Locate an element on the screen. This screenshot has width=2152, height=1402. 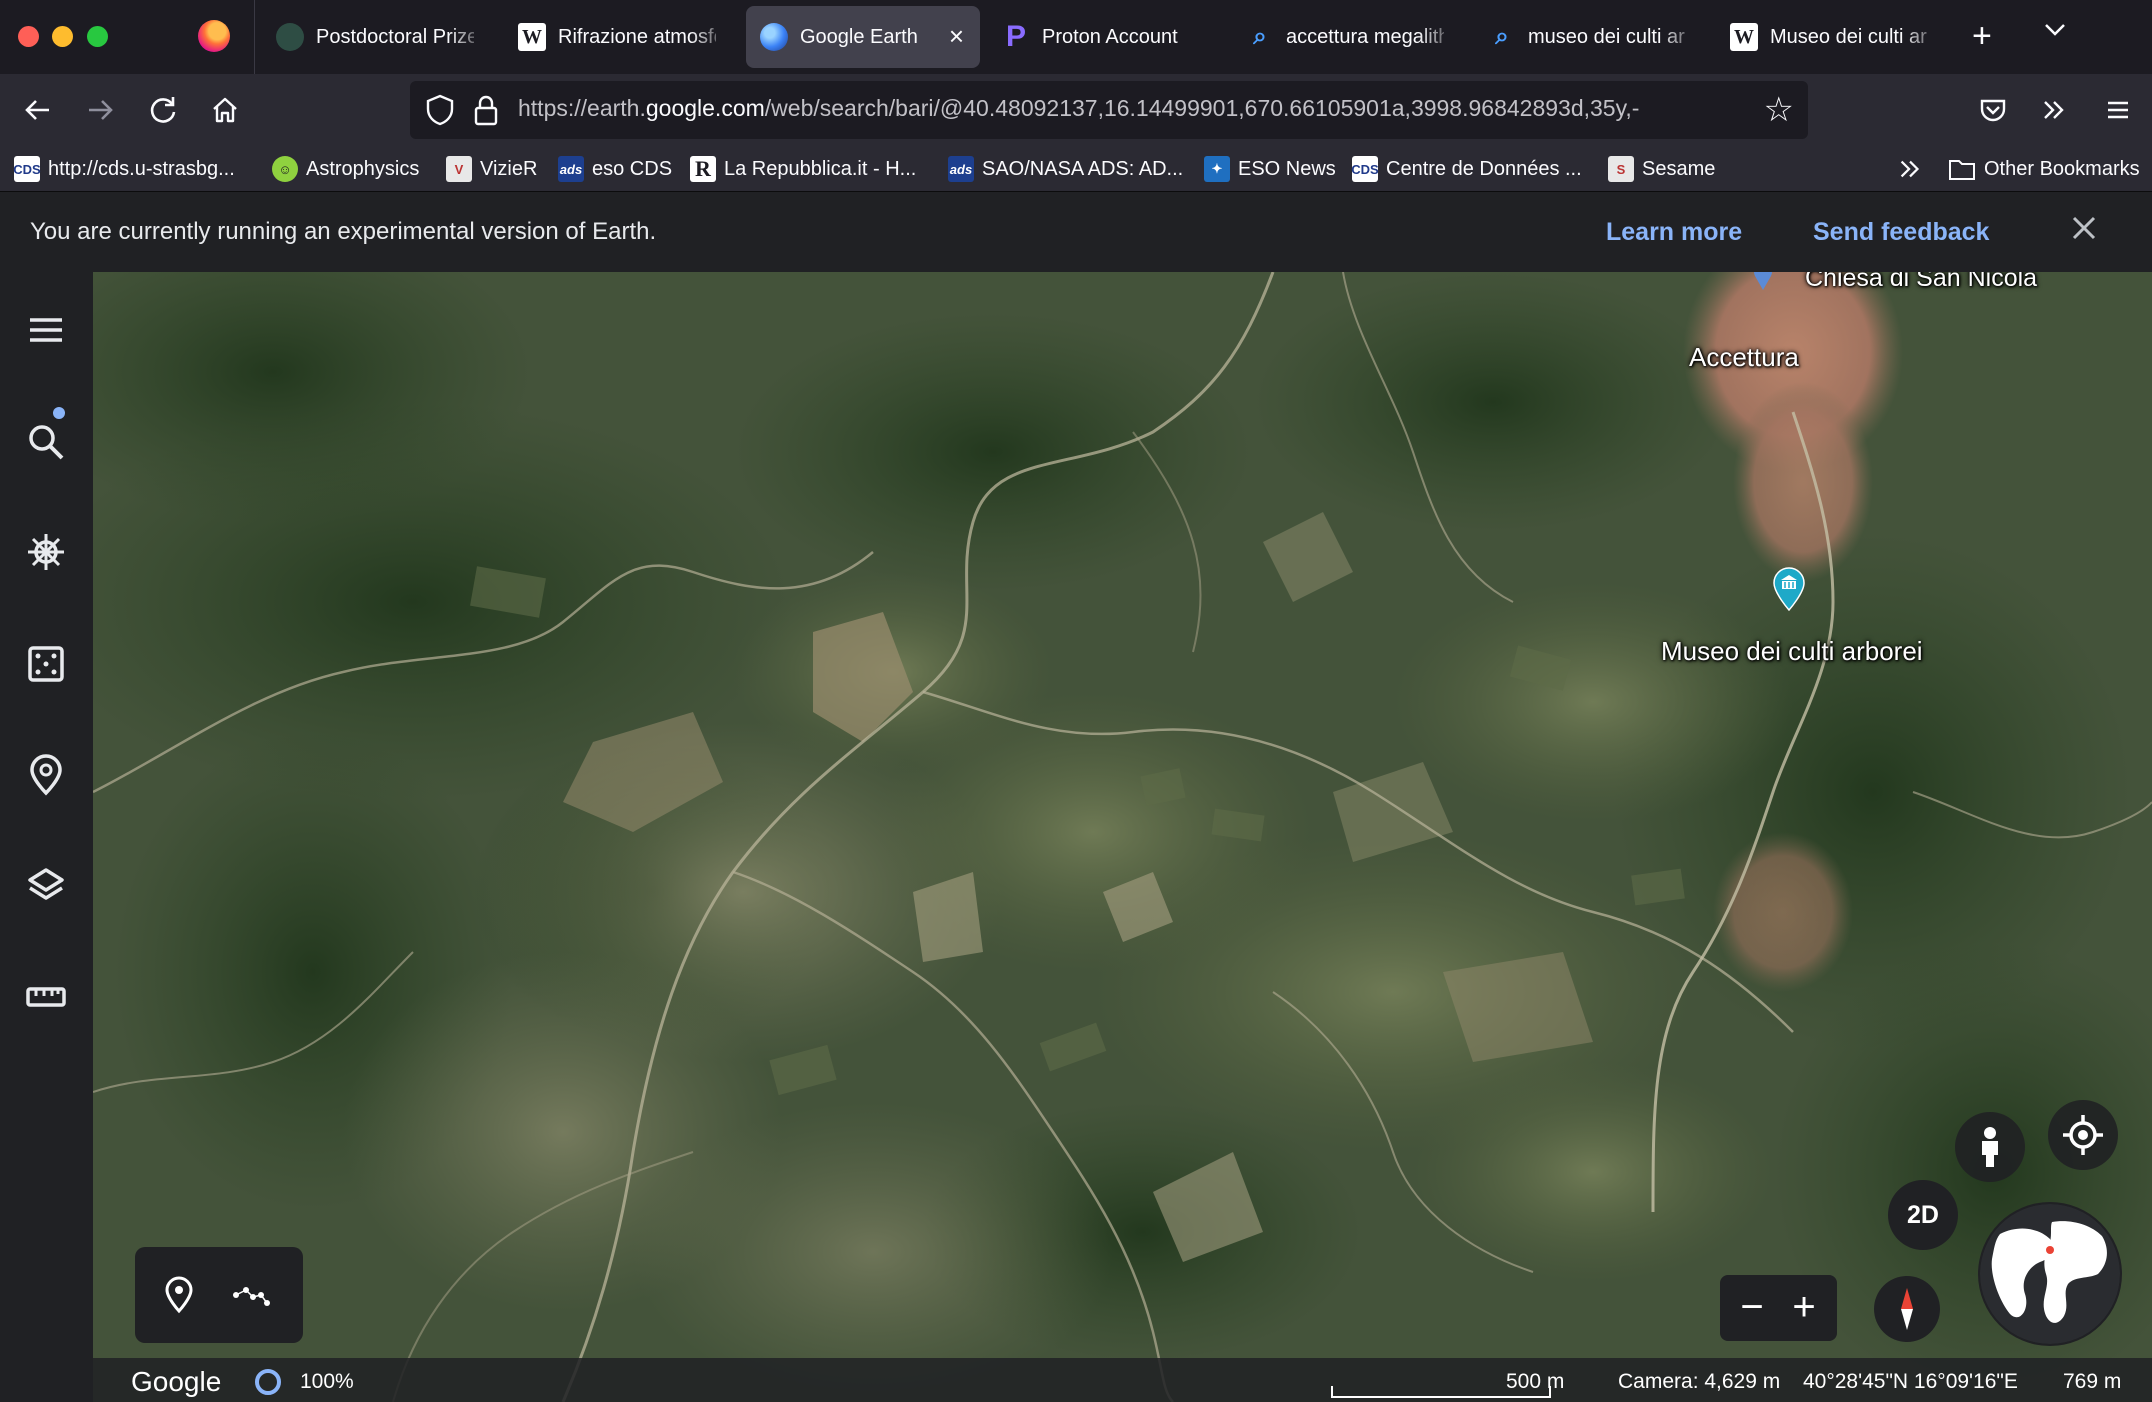
other-bookmarks-folder: Other Bookmarks is located at coordinates (2044, 169).